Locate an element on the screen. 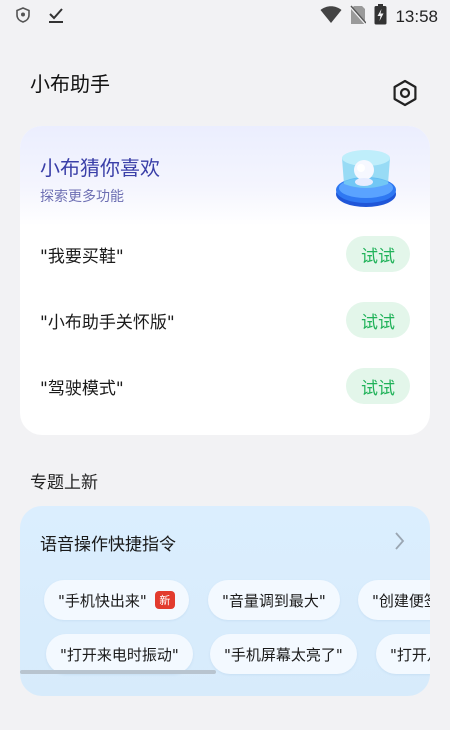 The image size is (450, 730). shield-icon is located at coordinates (23, 17).